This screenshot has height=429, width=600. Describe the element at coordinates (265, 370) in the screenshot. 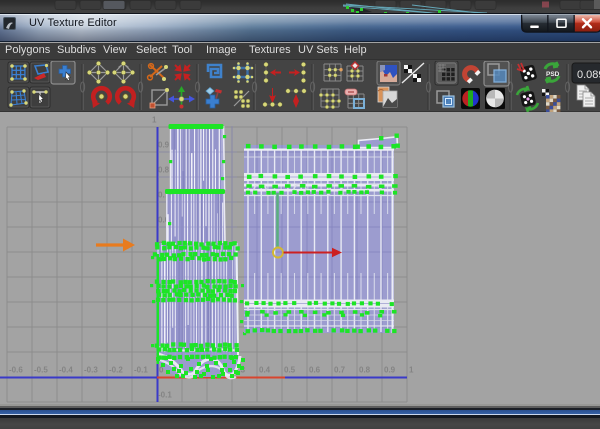

I see `svg-text: 0.4` at that location.